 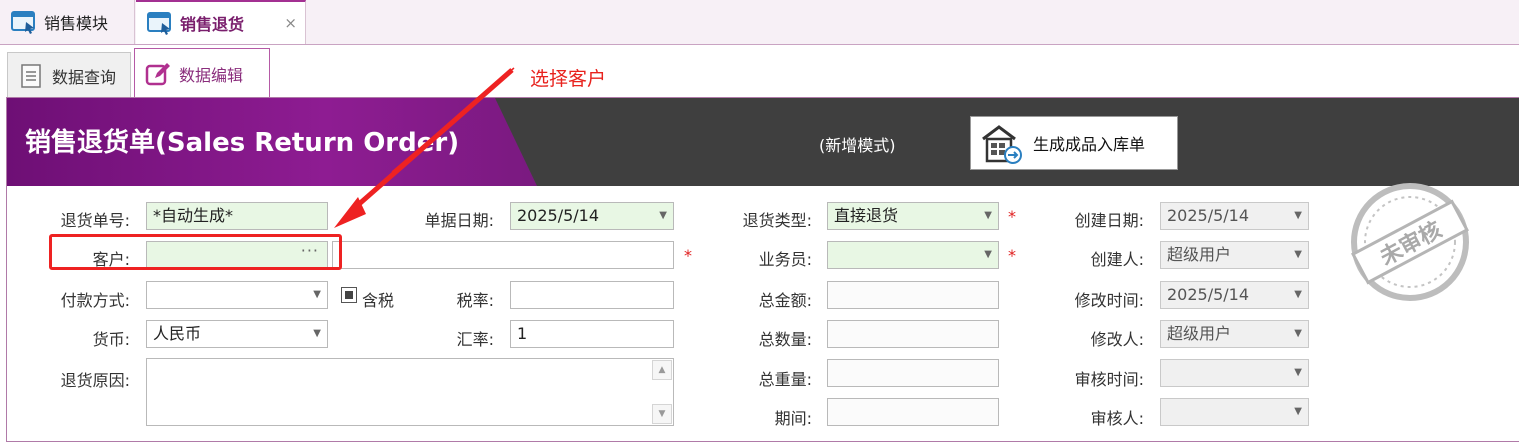 What do you see at coordinates (785, 300) in the screenshot?
I see `total-amount-label: 总金额:` at bounding box center [785, 300].